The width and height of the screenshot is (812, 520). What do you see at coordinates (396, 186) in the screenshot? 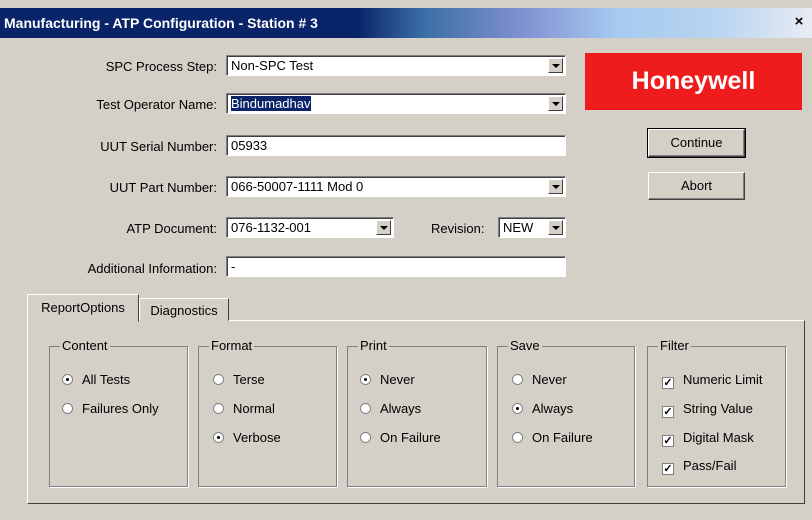
I see `uut-part-number-dropdown: 066-50007-1111 Mod 0` at bounding box center [396, 186].